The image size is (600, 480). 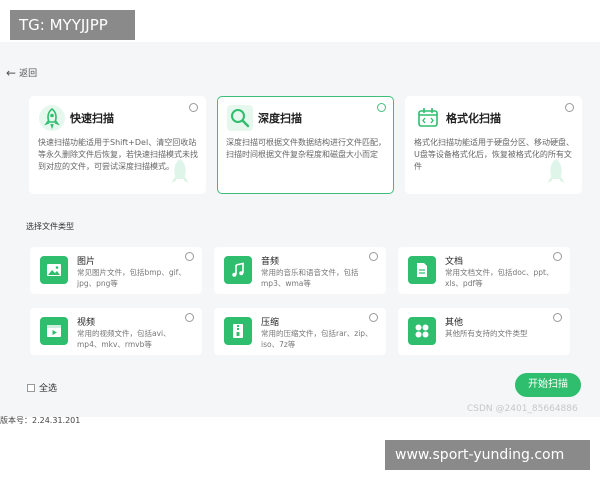 I want to click on video-icon, so click(x=54, y=331).